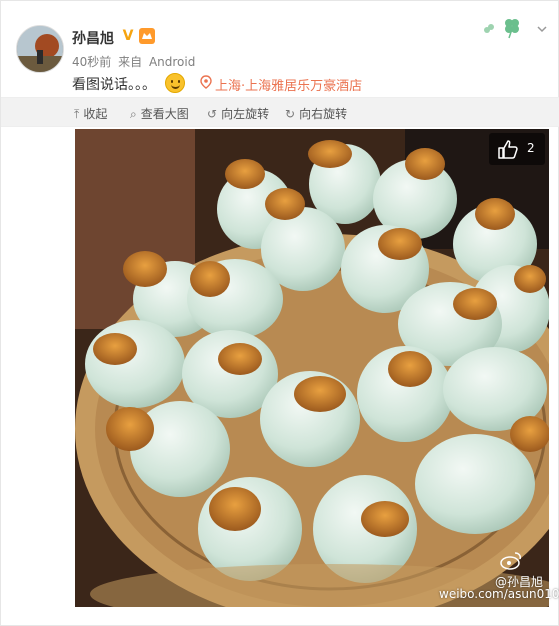  Describe the element at coordinates (147, 36) in the screenshot. I see `rank-badge-icon` at that location.